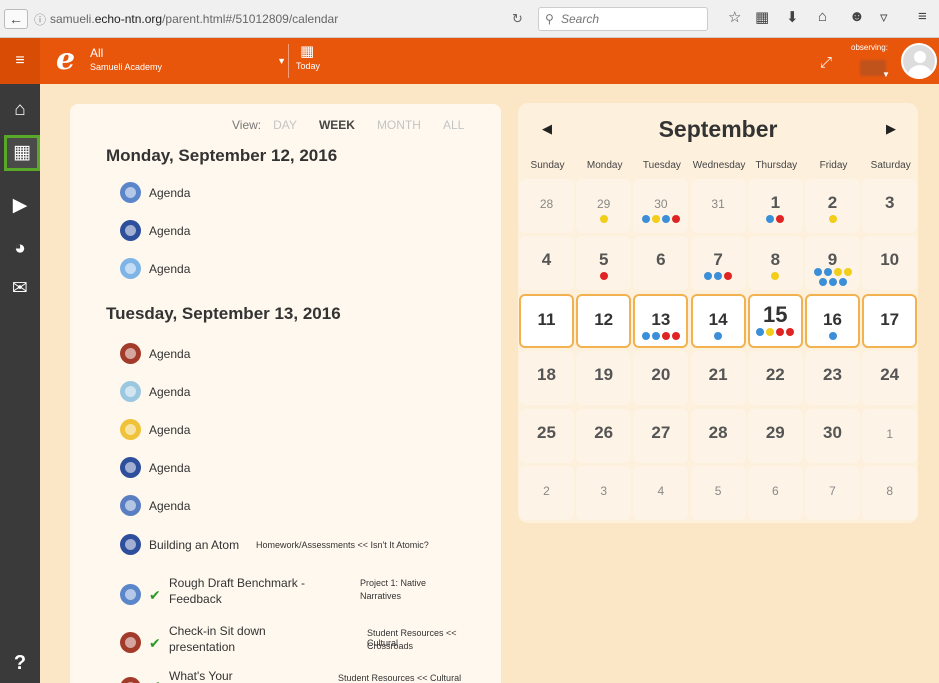  What do you see at coordinates (884, 17) in the screenshot?
I see `pocket-icon: ▿` at bounding box center [884, 17].